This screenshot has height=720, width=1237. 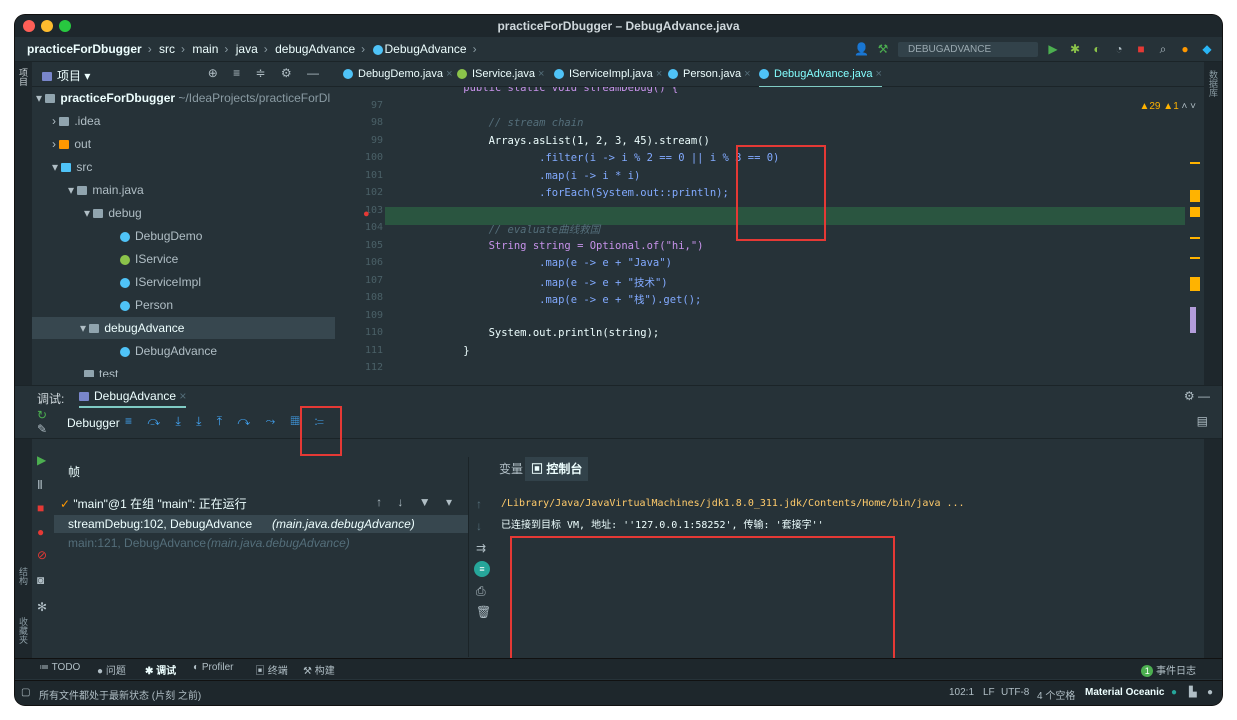 I want to click on project-view-select: 项目 ▾, so click(x=66, y=75).